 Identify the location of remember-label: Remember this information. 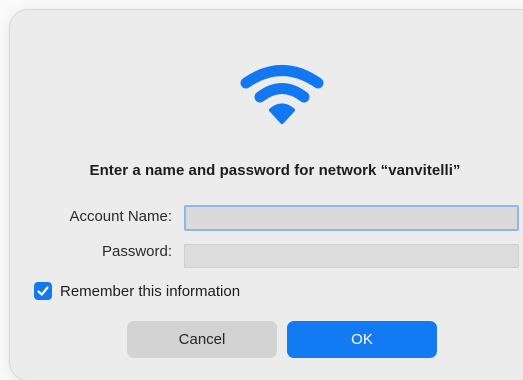
(150, 291).